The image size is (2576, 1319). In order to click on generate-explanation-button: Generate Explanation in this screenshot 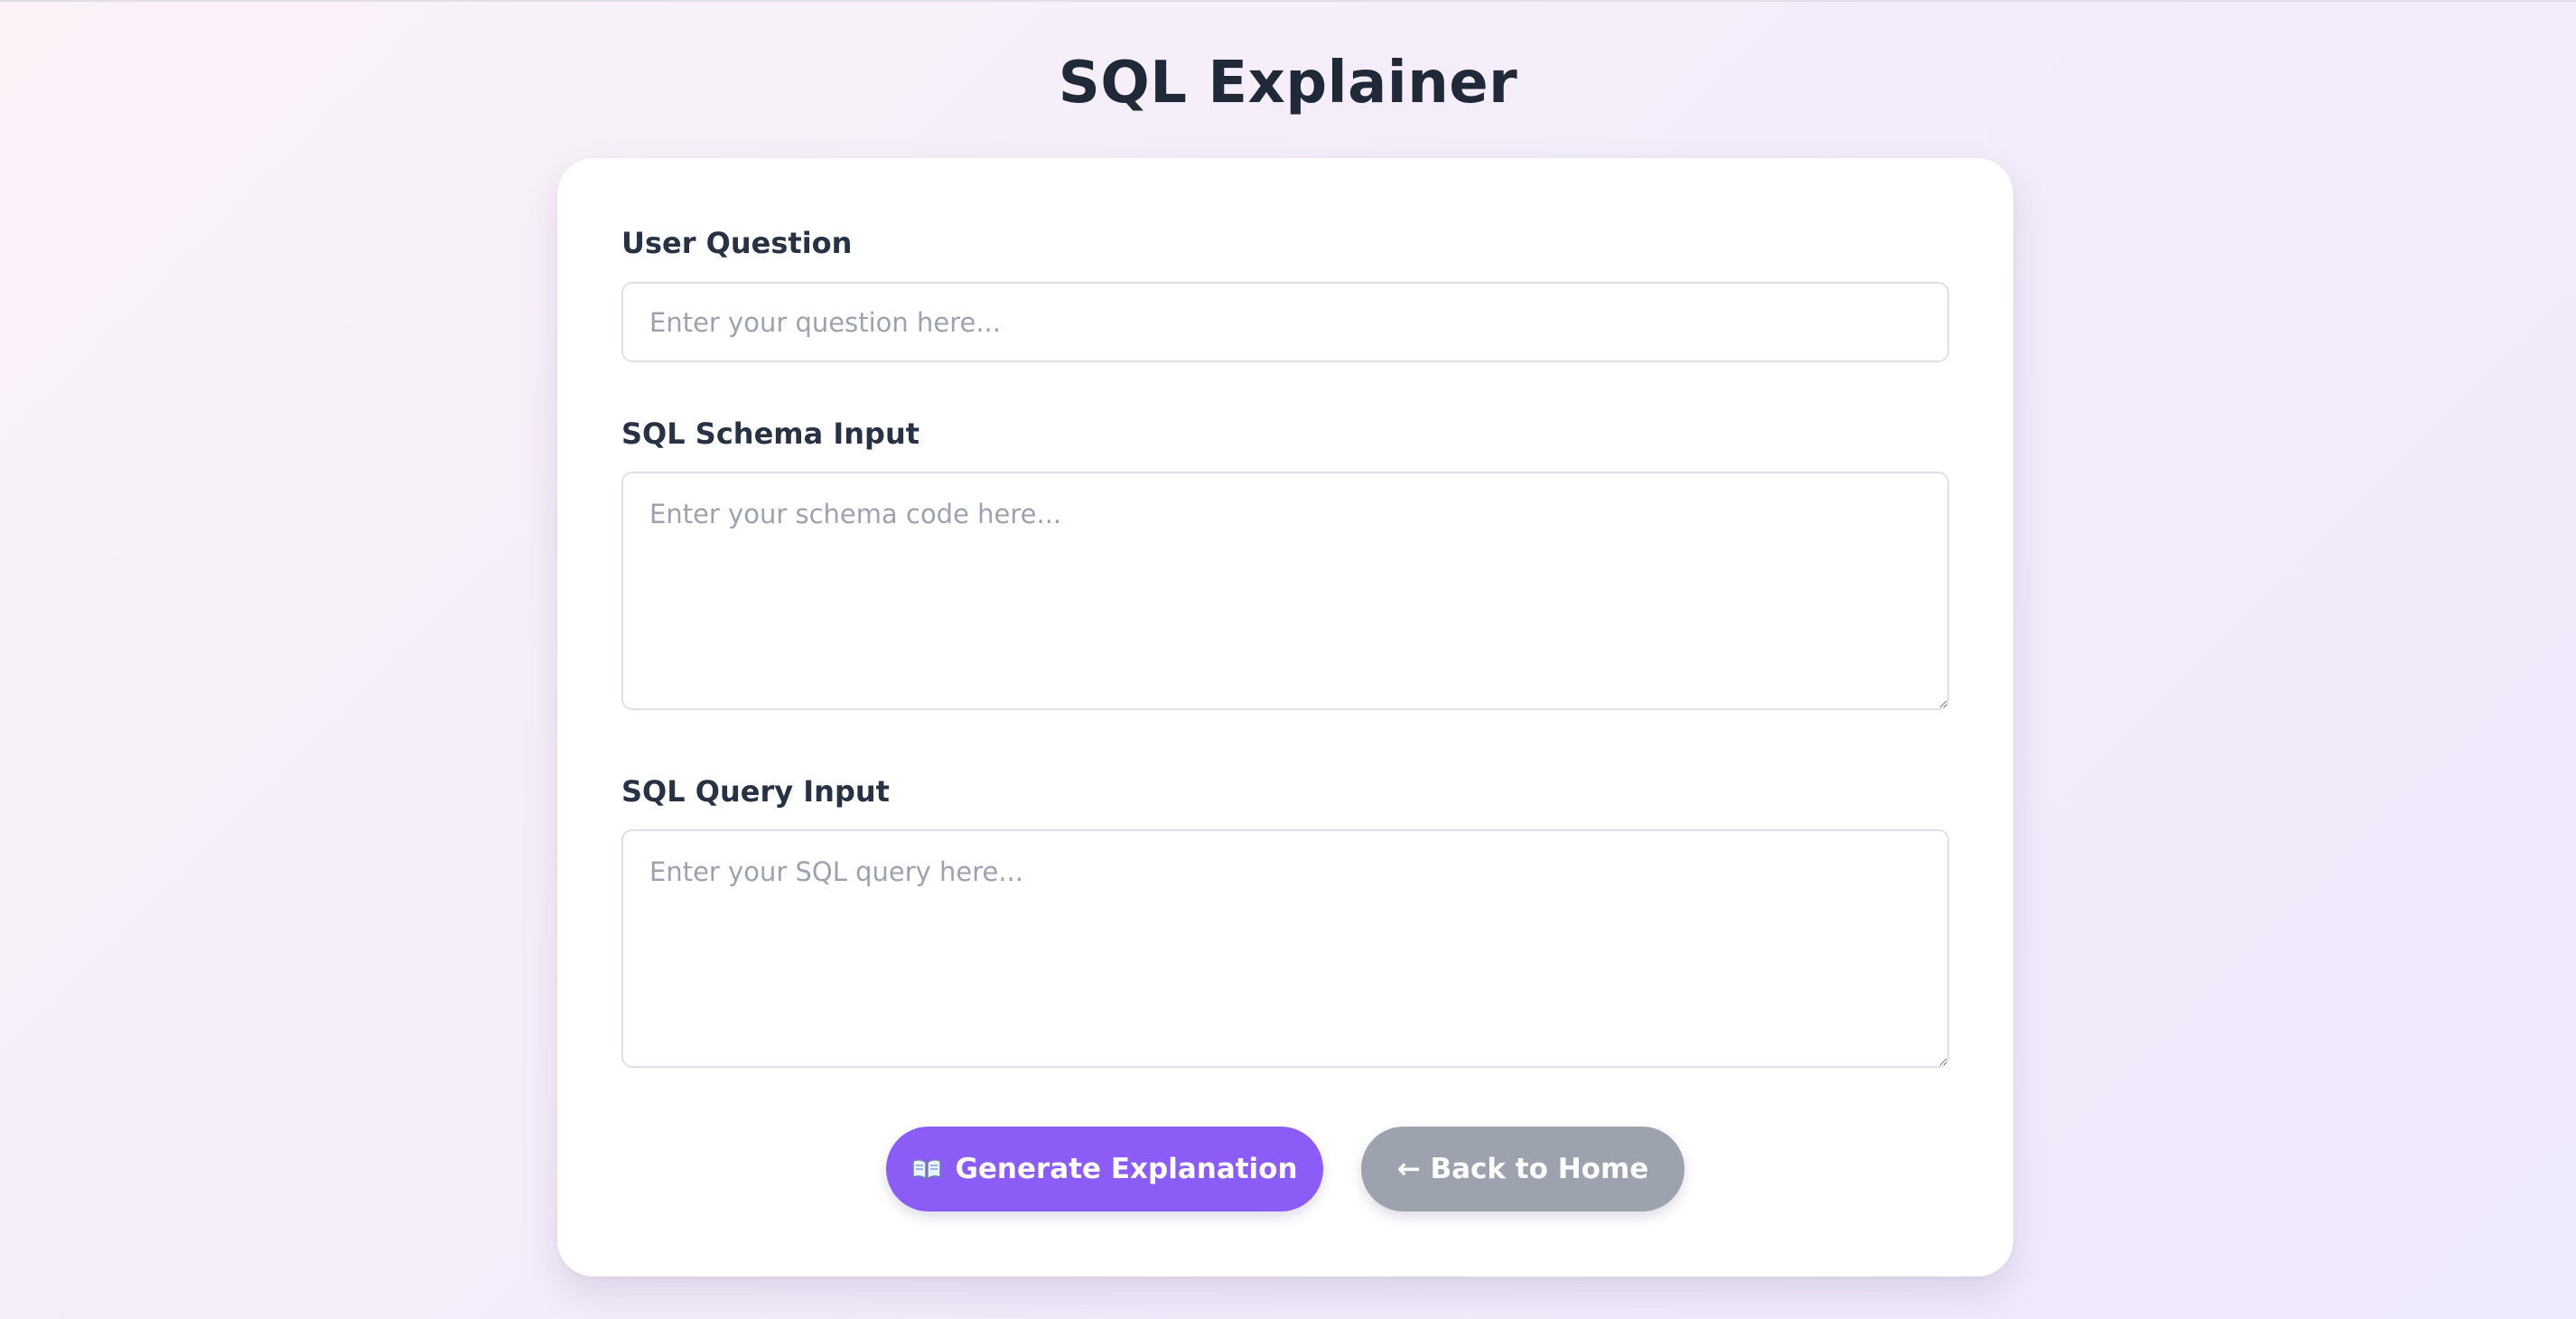, I will do `click(1104, 1169)`.